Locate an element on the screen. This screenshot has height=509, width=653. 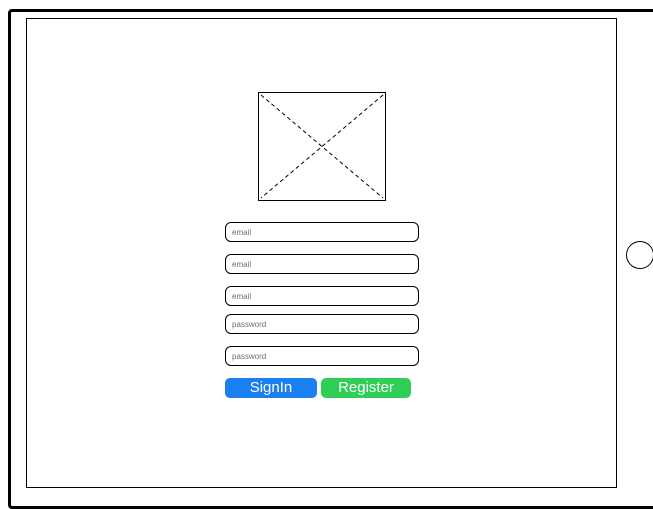
image-placeholder-icon is located at coordinates (322, 146).